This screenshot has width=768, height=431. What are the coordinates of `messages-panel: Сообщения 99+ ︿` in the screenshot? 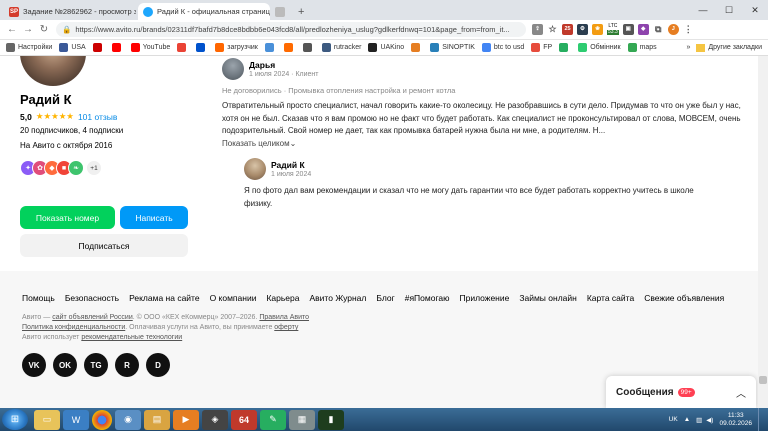 It's located at (681, 392).